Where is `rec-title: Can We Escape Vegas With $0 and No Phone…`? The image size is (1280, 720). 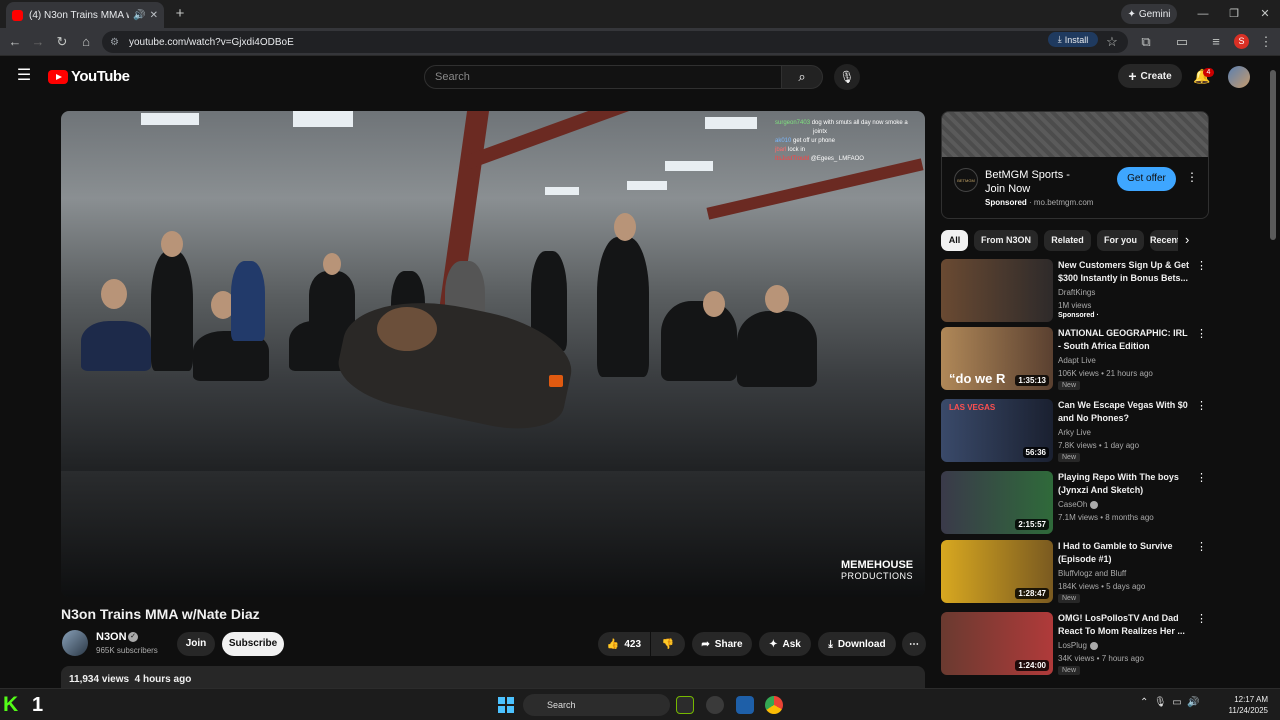
rec-title: Can We Escape Vegas With $0 and No Phone… is located at coordinates (1124, 412).